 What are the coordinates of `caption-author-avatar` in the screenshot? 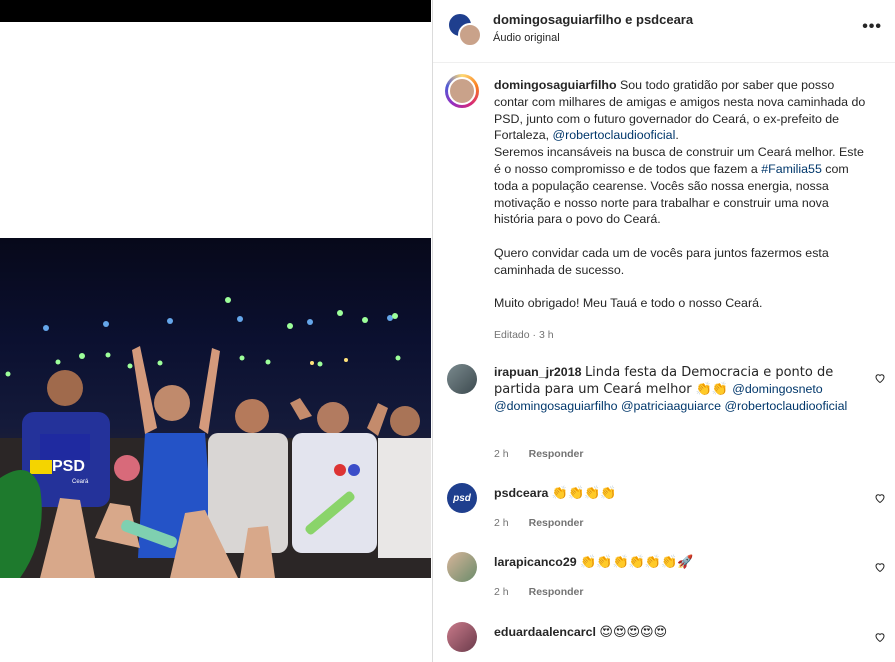 It's located at (462, 91).